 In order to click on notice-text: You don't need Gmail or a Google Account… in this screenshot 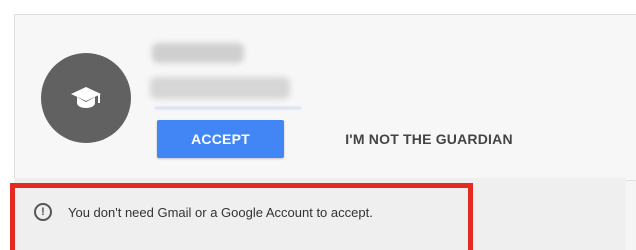, I will do `click(220, 212)`.